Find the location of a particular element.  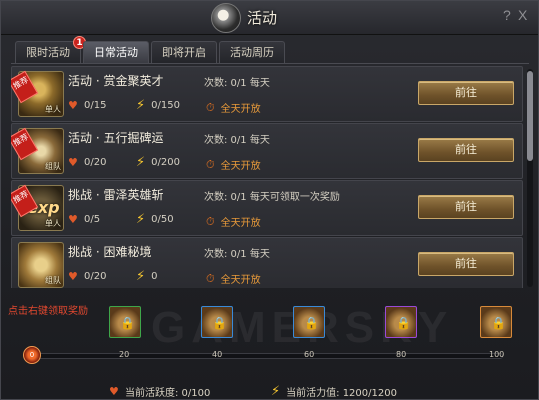

activity-count: 次数: 0/1 每天可领取一次奖励 is located at coordinates (272, 197).